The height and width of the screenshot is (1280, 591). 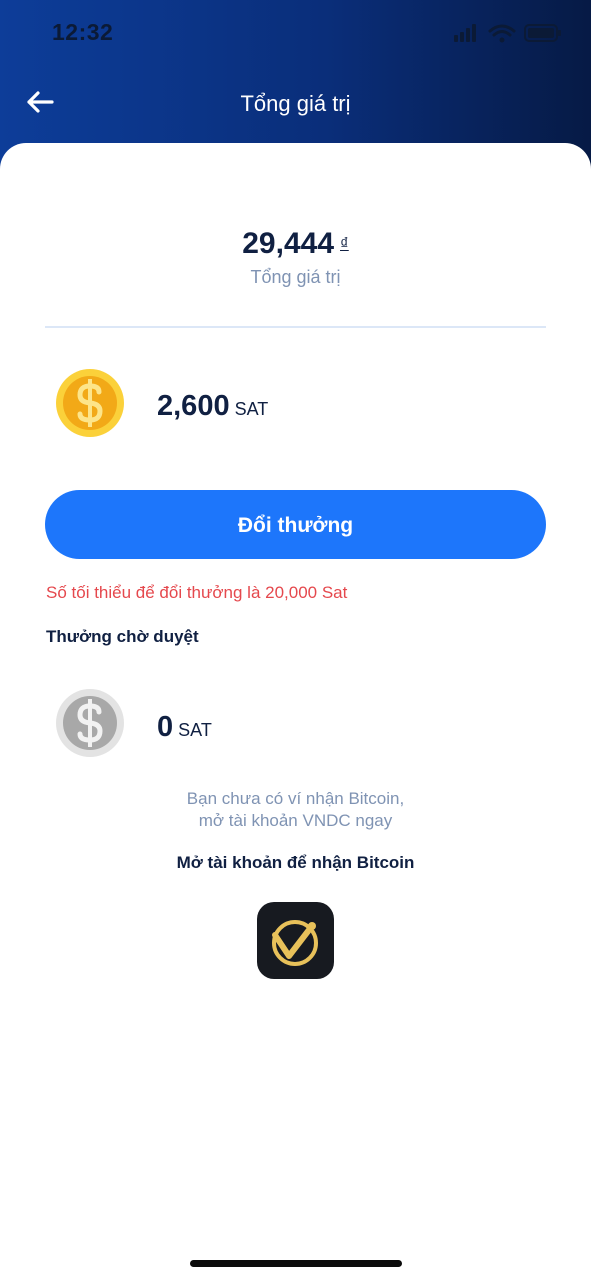 What do you see at coordinates (83, 32) in the screenshot?
I see `status-time: 12:32` at bounding box center [83, 32].